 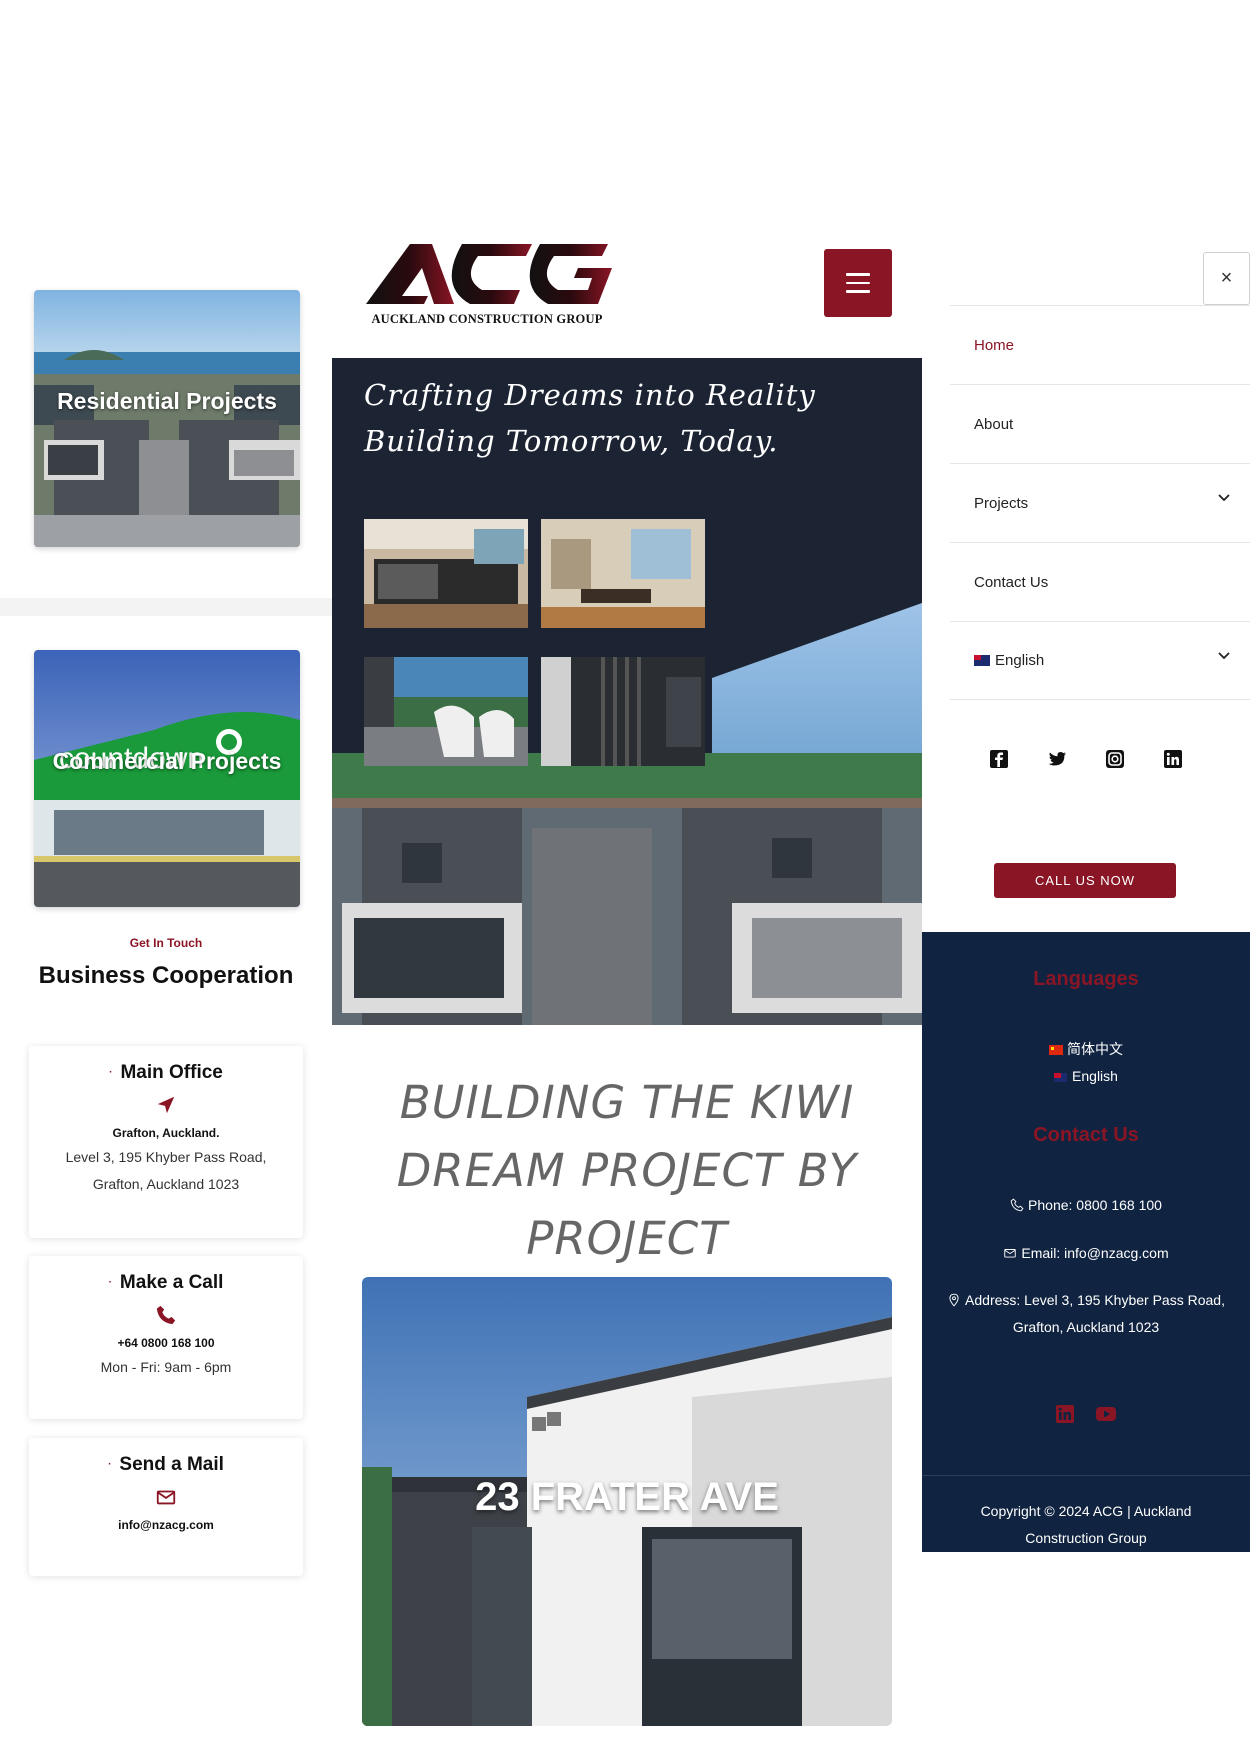 I want to click on commercial-card-section: countdown Commercial Projects, so click(x=166, y=766).